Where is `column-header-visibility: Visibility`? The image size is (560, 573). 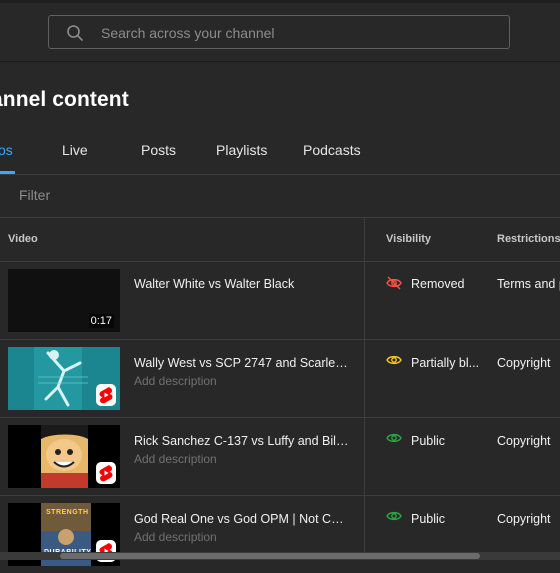 column-header-visibility: Visibility is located at coordinates (408, 239).